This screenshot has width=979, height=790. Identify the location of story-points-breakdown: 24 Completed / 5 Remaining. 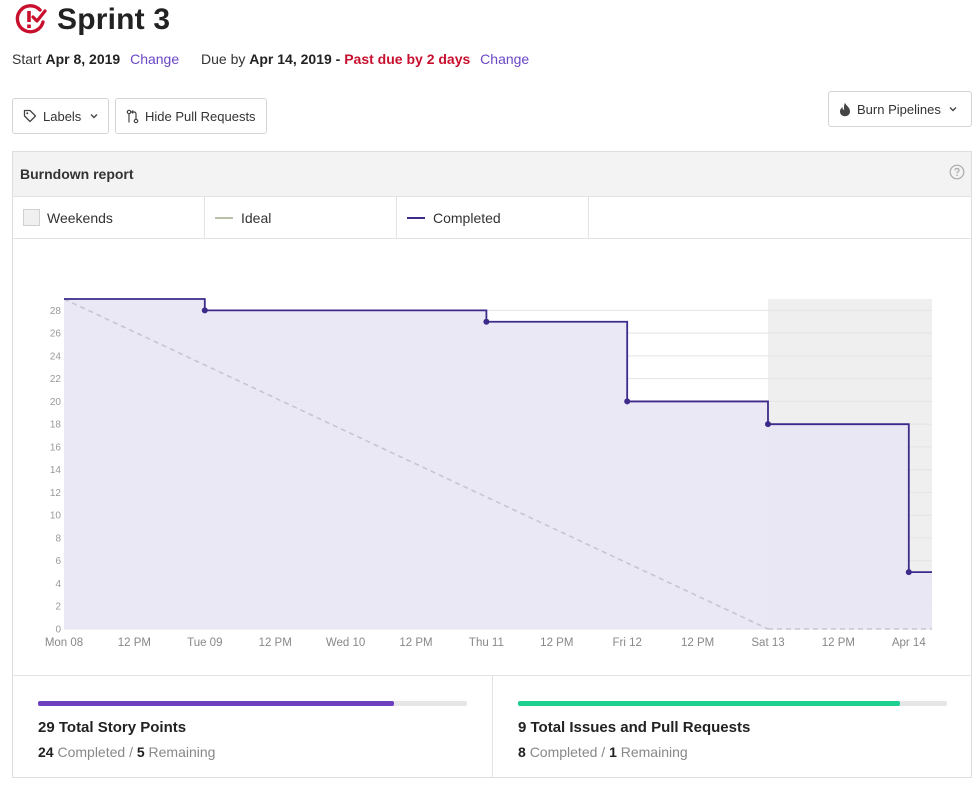
(126, 752).